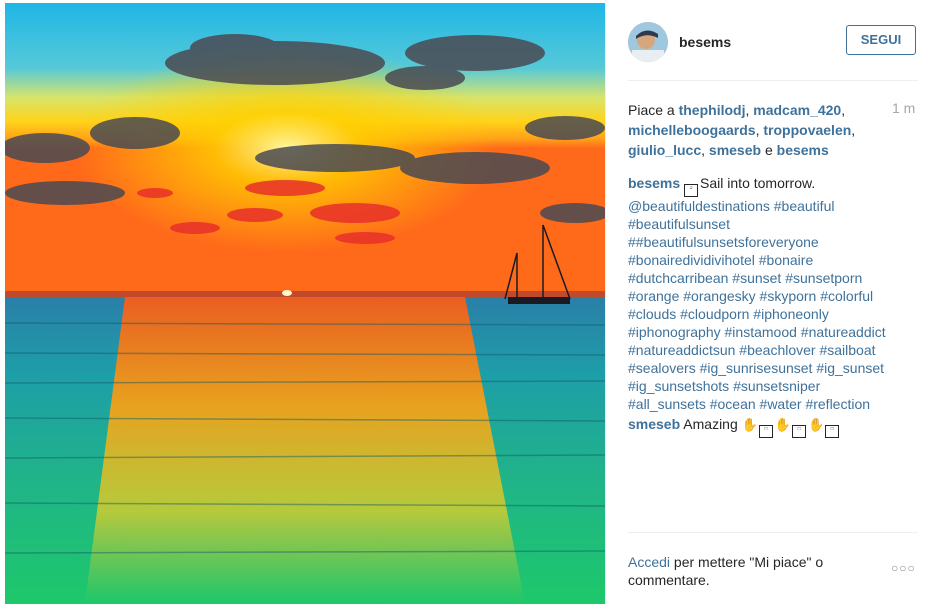 The height and width of the screenshot is (605, 941). I want to click on hashtag-line: #ig_sunsetshots #sunsetsniper, so click(724, 386).